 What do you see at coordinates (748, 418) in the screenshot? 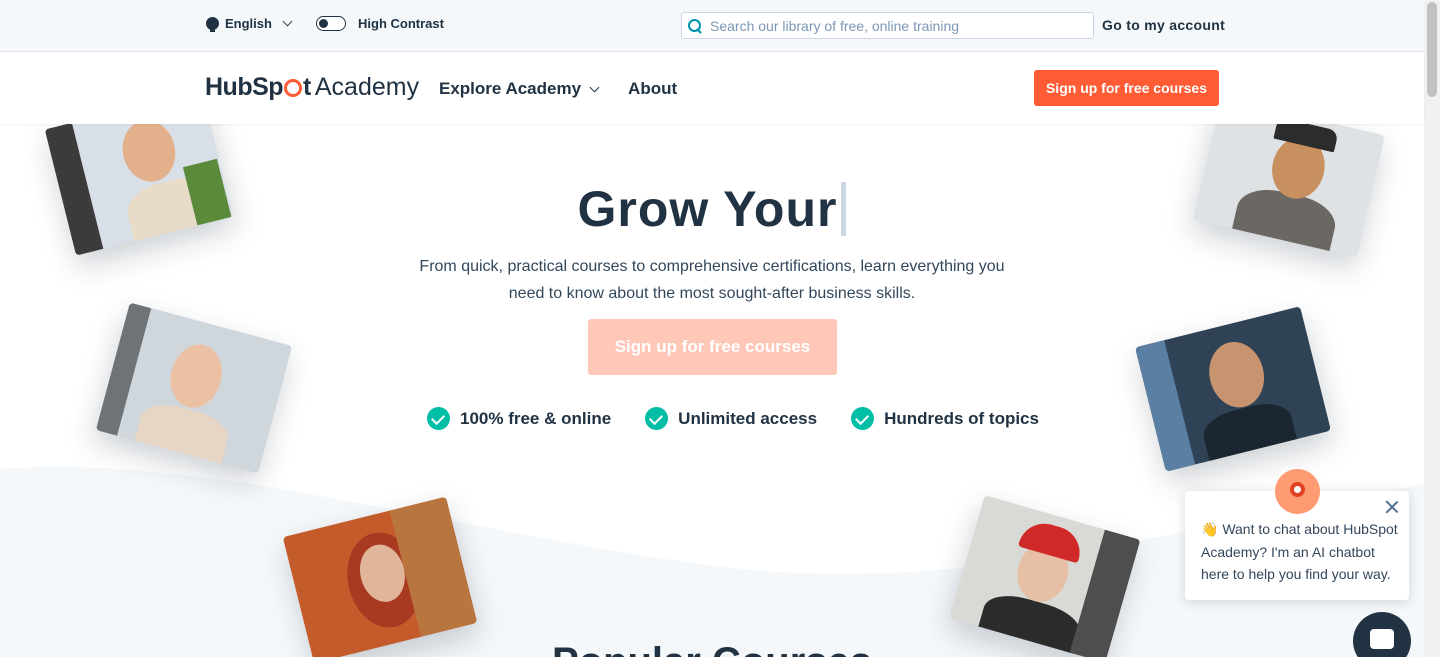
I see `feature-label: Unlimited access` at bounding box center [748, 418].